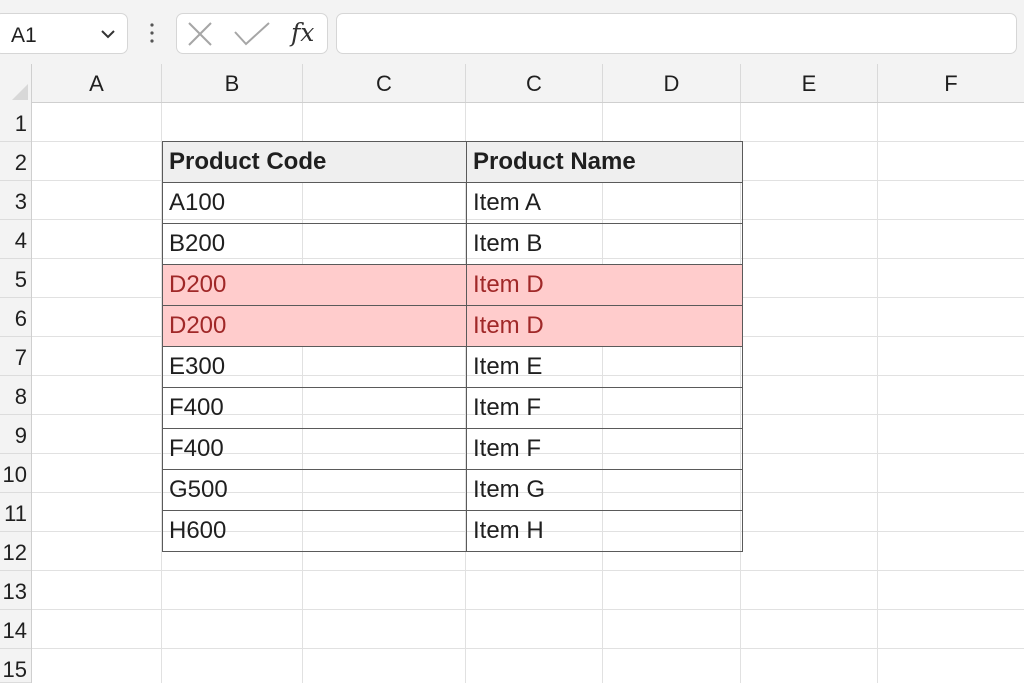 This screenshot has height=683, width=1024. I want to click on row-header-label: 10, so click(14, 474).